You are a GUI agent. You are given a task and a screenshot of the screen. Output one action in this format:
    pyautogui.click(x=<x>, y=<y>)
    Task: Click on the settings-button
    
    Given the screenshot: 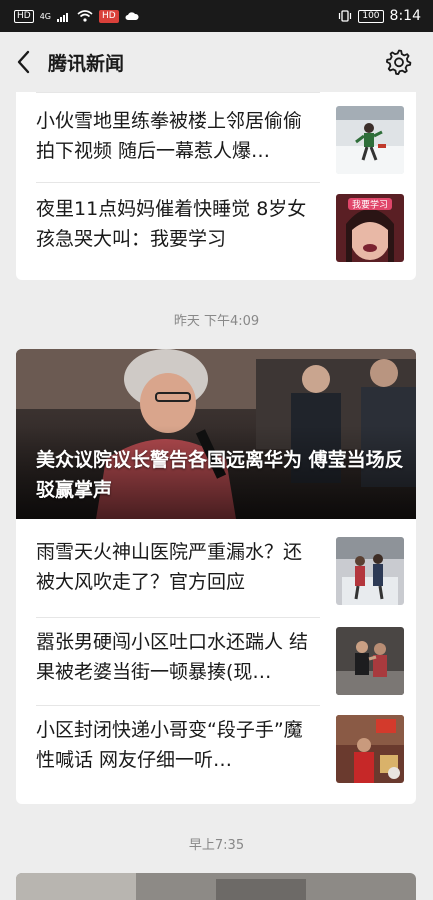 What is the action you would take?
    pyautogui.click(x=399, y=62)
    